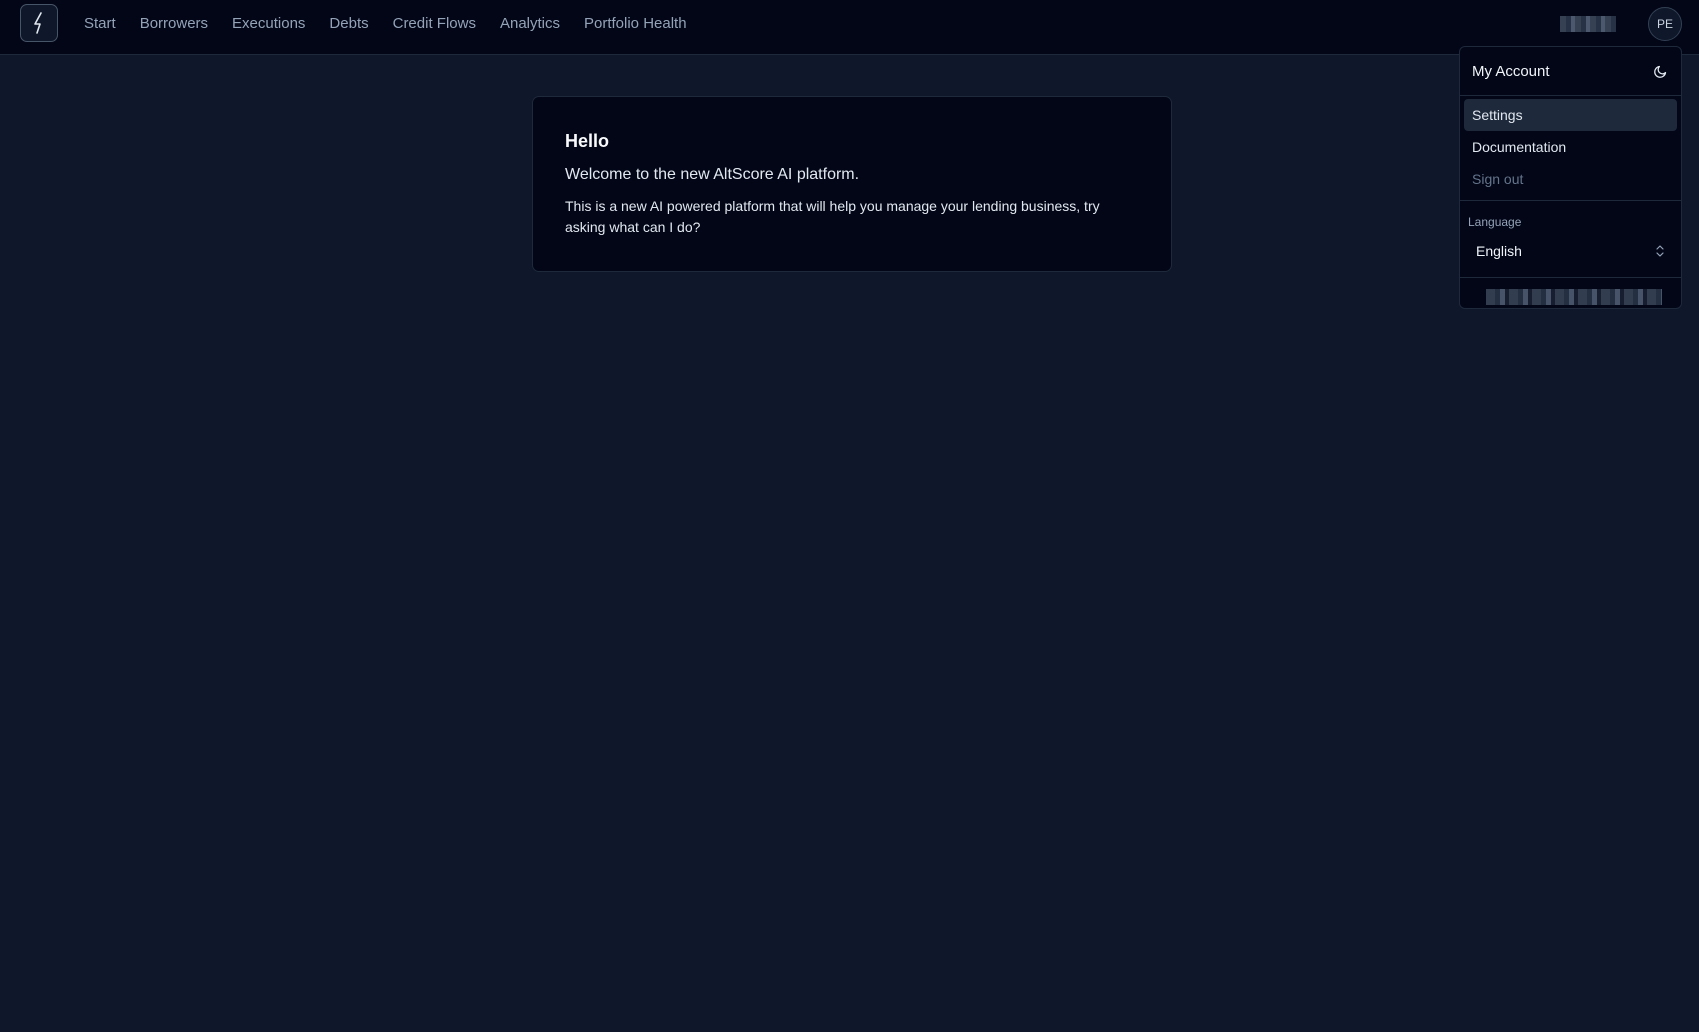 This screenshot has width=1699, height=1032. Describe the element at coordinates (1665, 24) in the screenshot. I see `avatar: PE` at that location.